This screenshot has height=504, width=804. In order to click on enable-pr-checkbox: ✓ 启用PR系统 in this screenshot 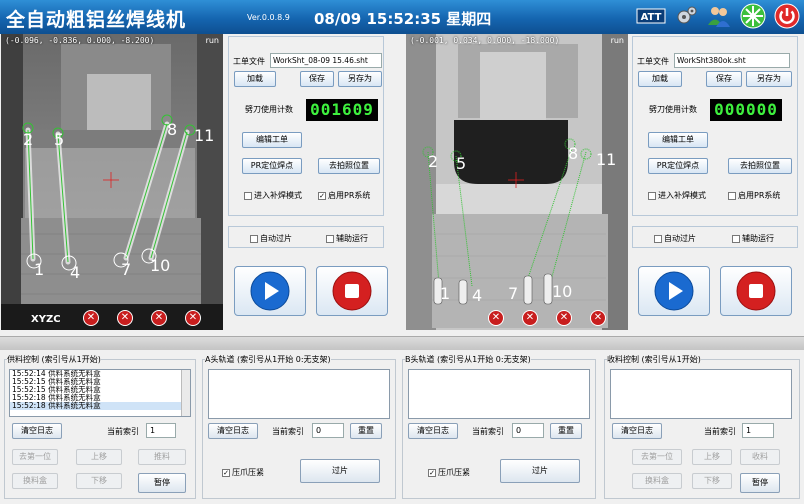, I will do `click(344, 195)`.